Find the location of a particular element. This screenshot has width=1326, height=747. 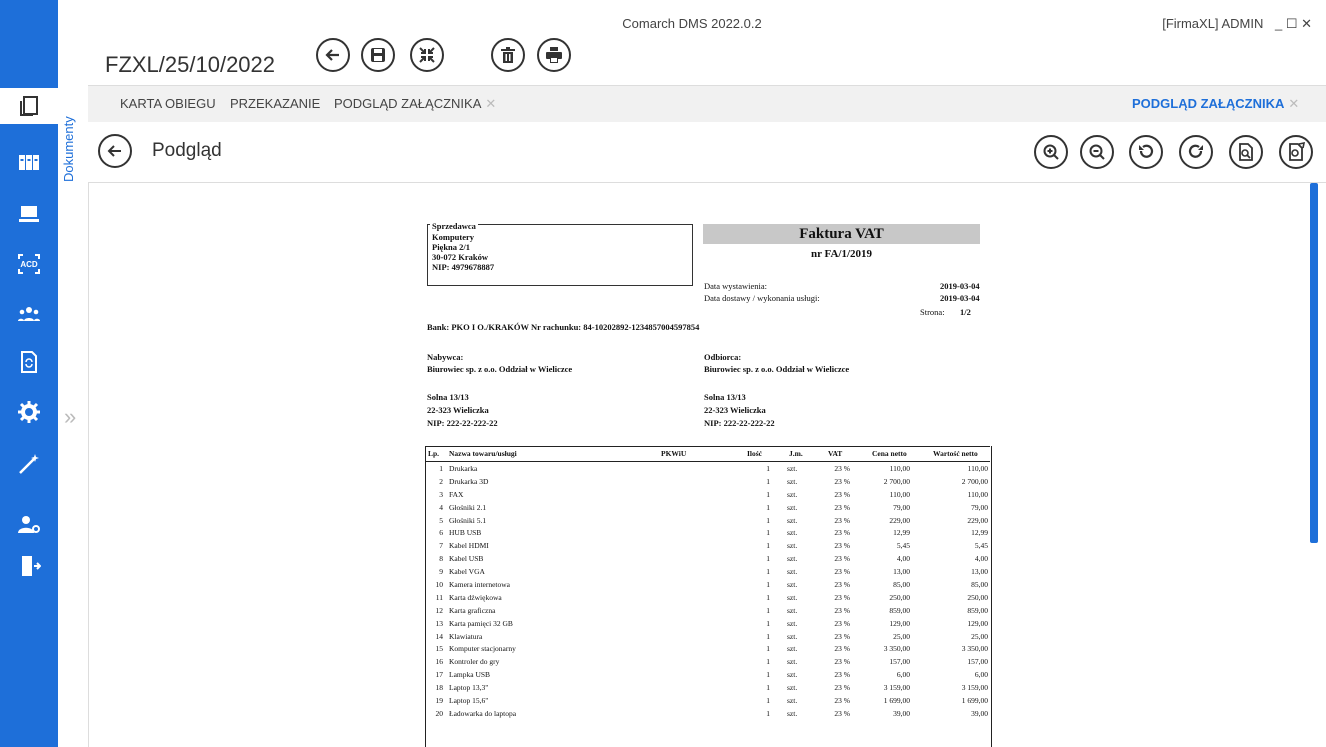

col-value: Wartość netto is located at coordinates (955, 453).